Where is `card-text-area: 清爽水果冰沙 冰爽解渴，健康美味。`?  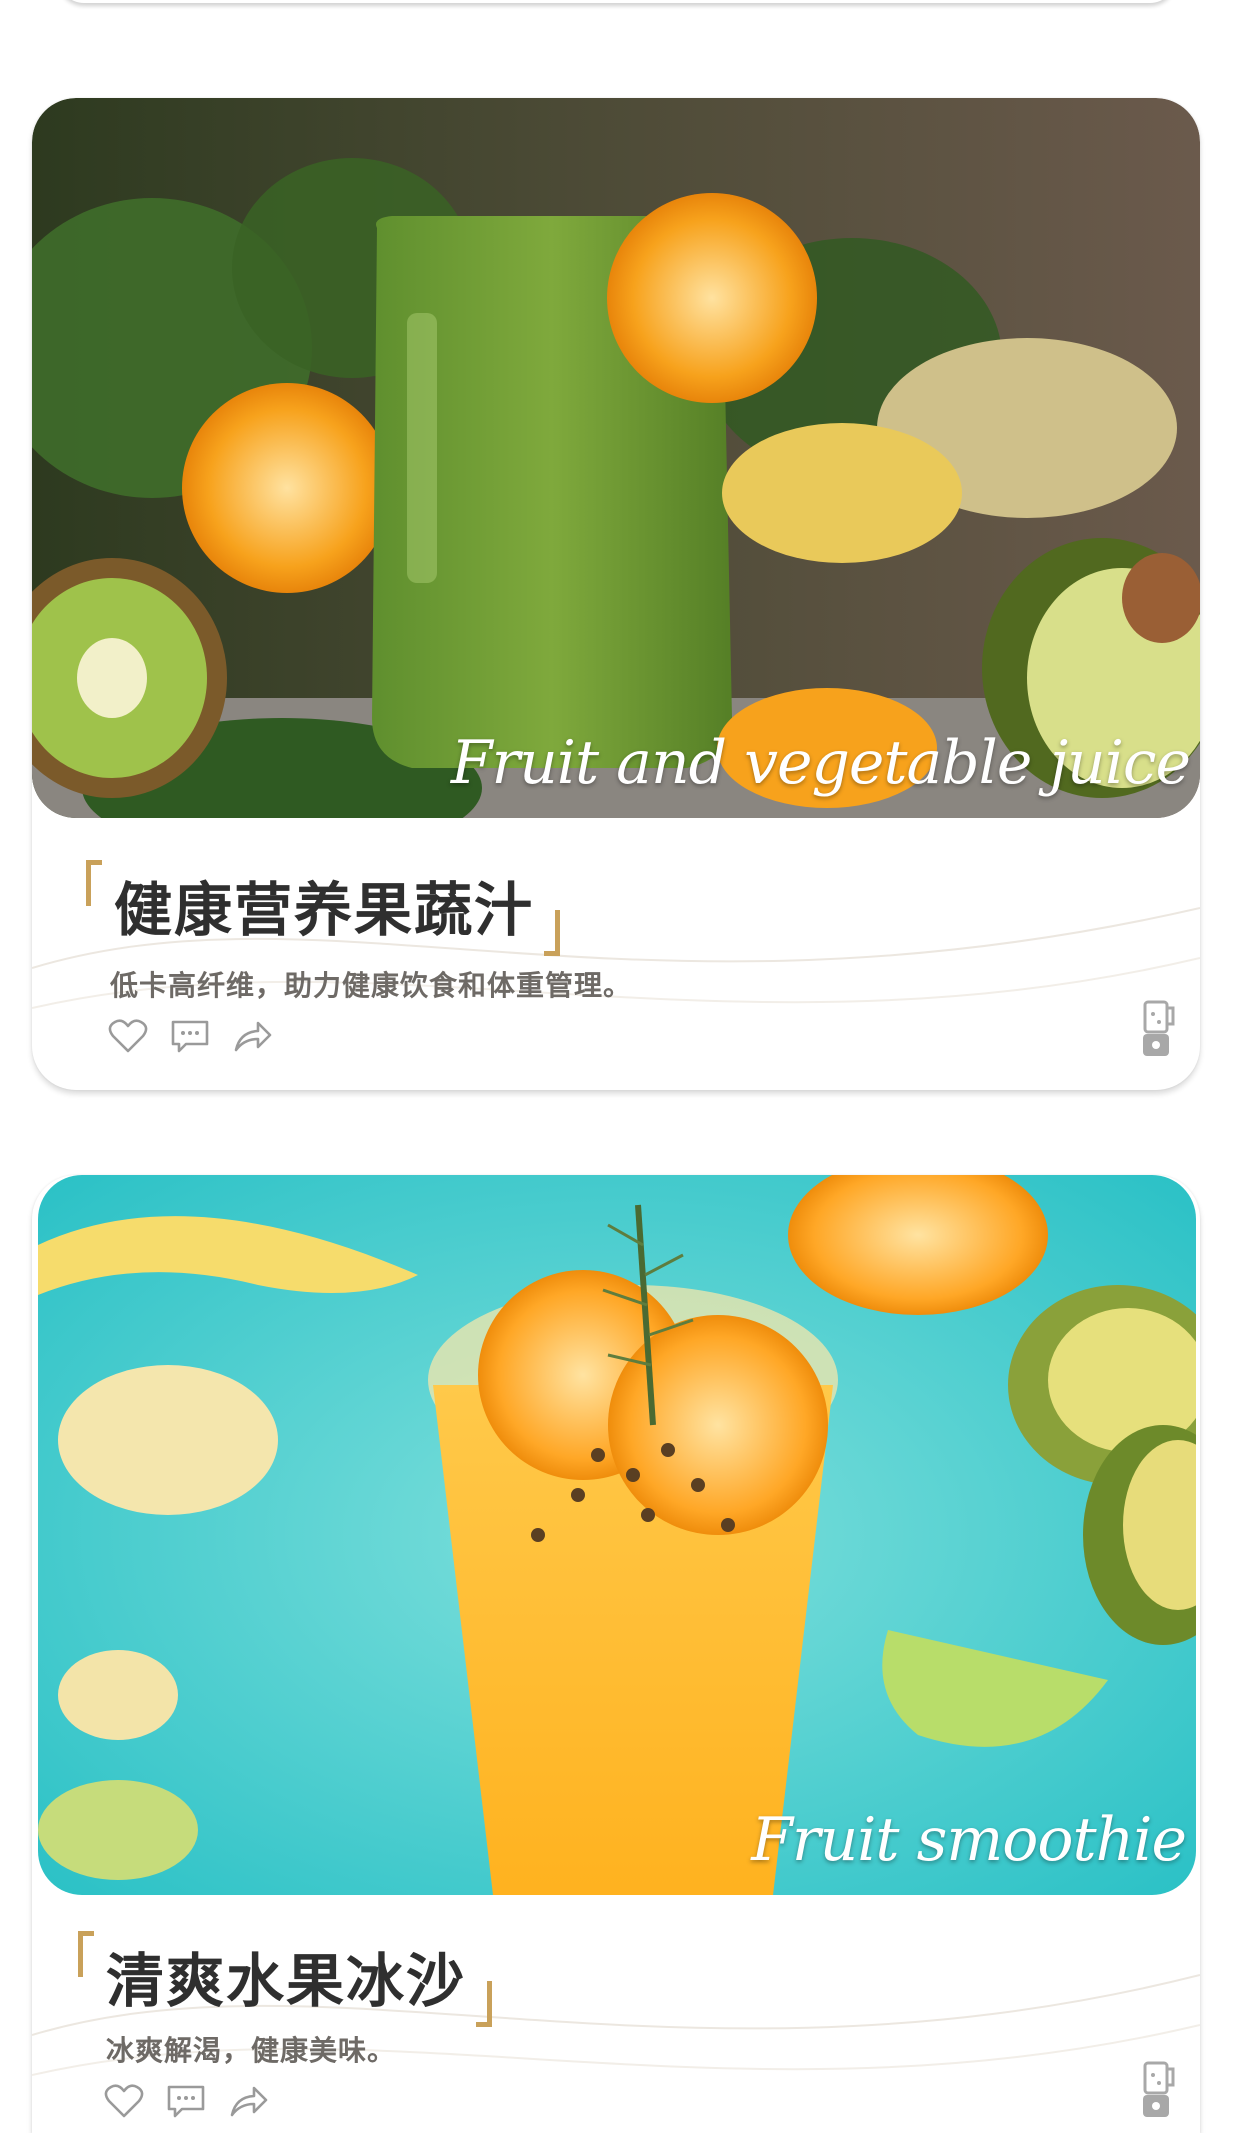 card-text-area: 清爽水果冰沙 冰爽解渴，健康美味。 is located at coordinates (616, 2014).